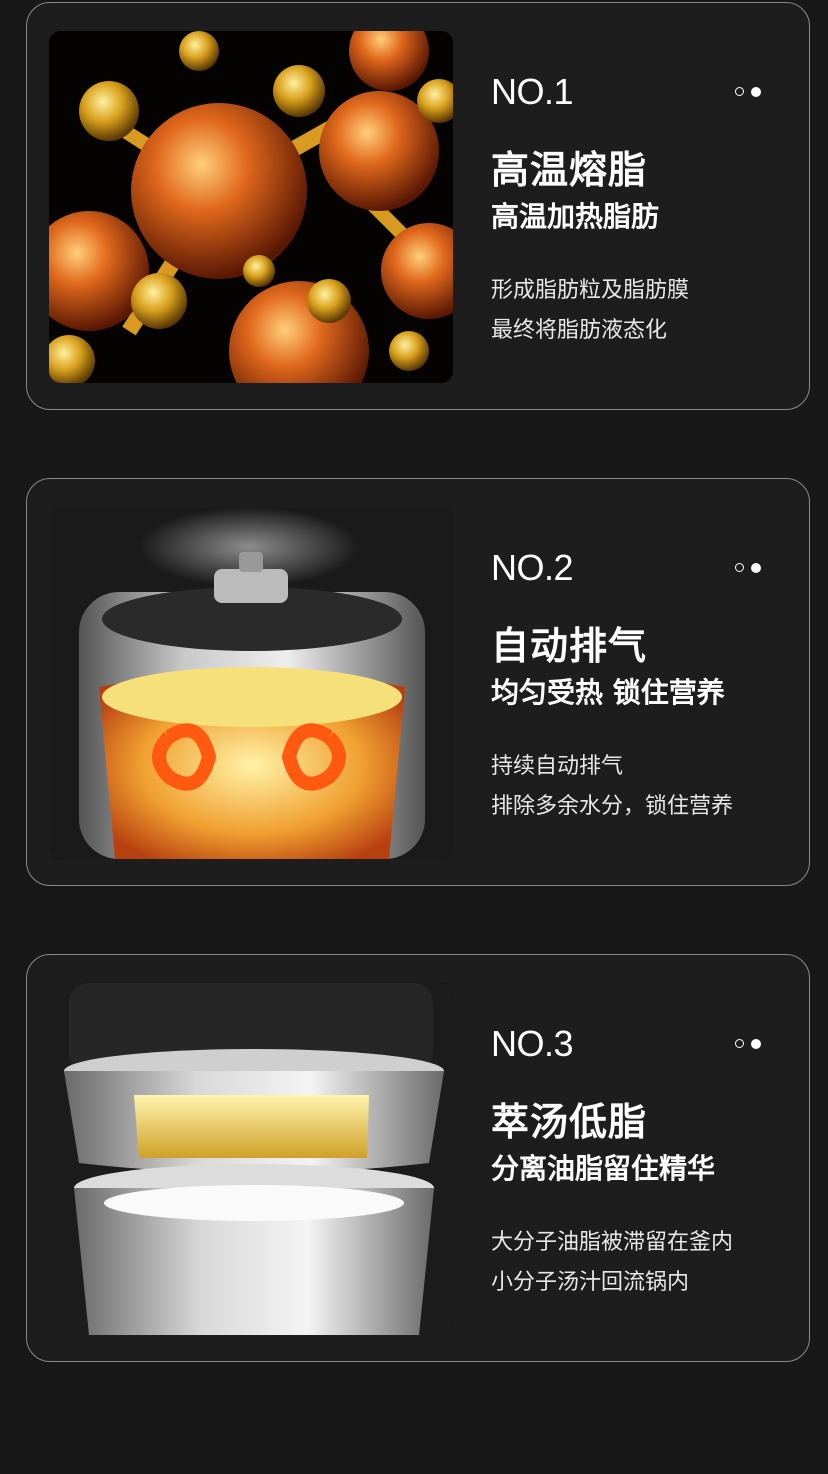 The image size is (828, 1474). I want to click on description-line-2: 小分子汤汁回流锅内, so click(590, 1282).